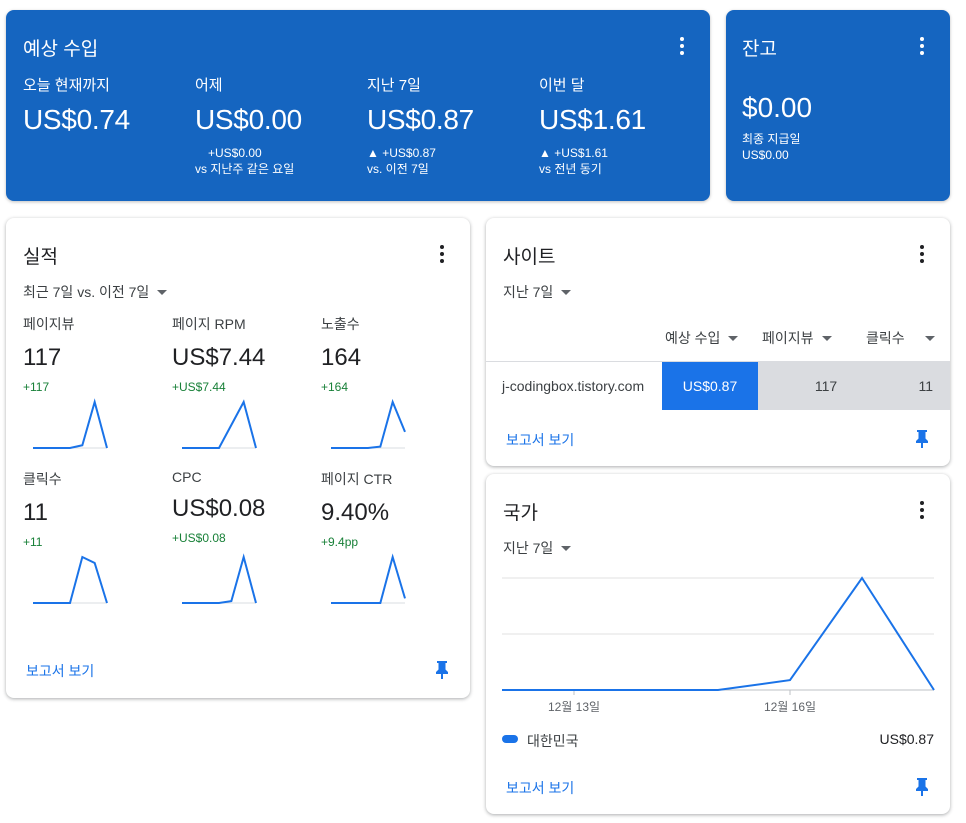 Image resolution: width=966 pixels, height=823 pixels. What do you see at coordinates (922, 386) in the screenshot?
I see `site-clicks: 11` at bounding box center [922, 386].